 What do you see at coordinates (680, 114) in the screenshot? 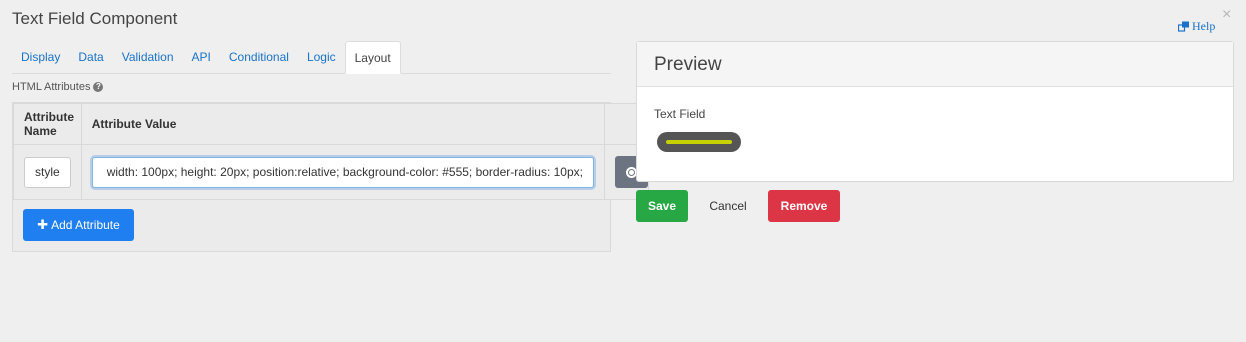
I see `preview-field-label: Text Field` at bounding box center [680, 114].